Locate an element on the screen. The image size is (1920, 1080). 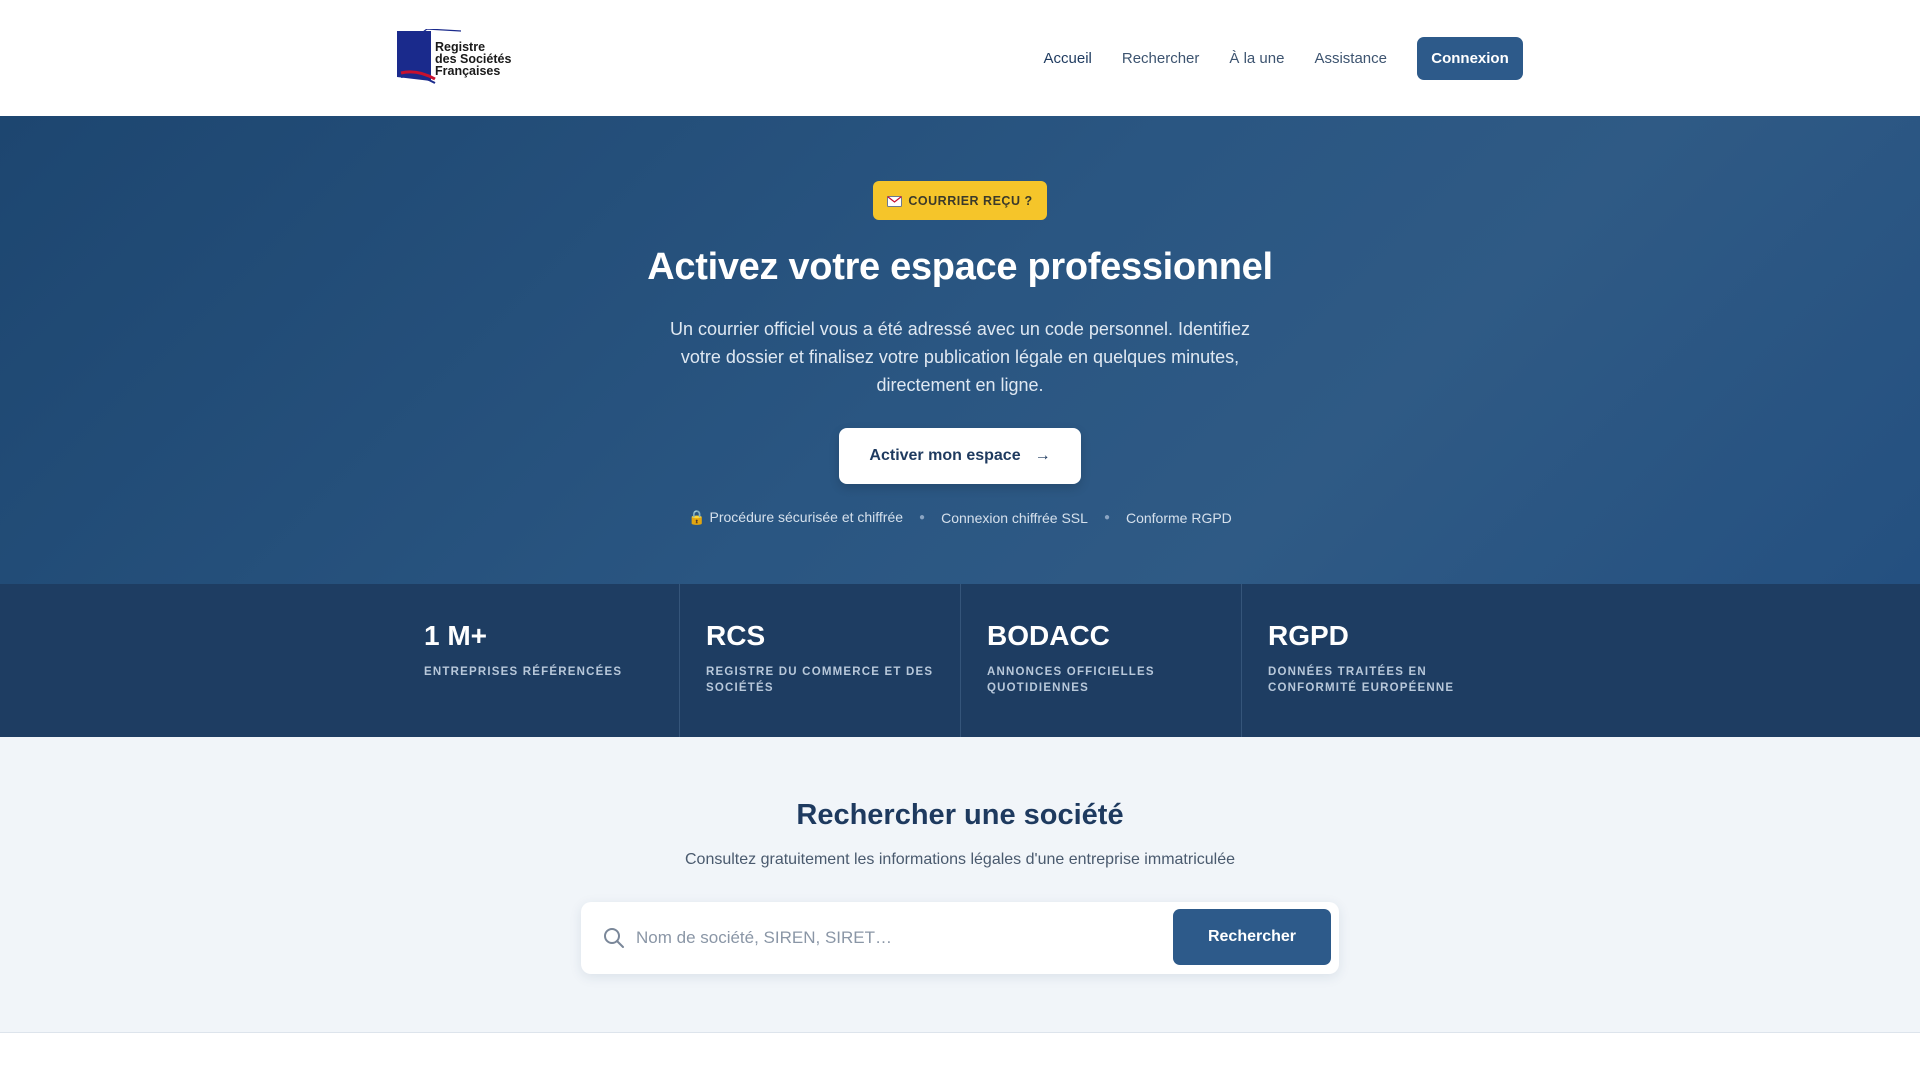
stat-value: 1 M+ is located at coordinates (456, 635).